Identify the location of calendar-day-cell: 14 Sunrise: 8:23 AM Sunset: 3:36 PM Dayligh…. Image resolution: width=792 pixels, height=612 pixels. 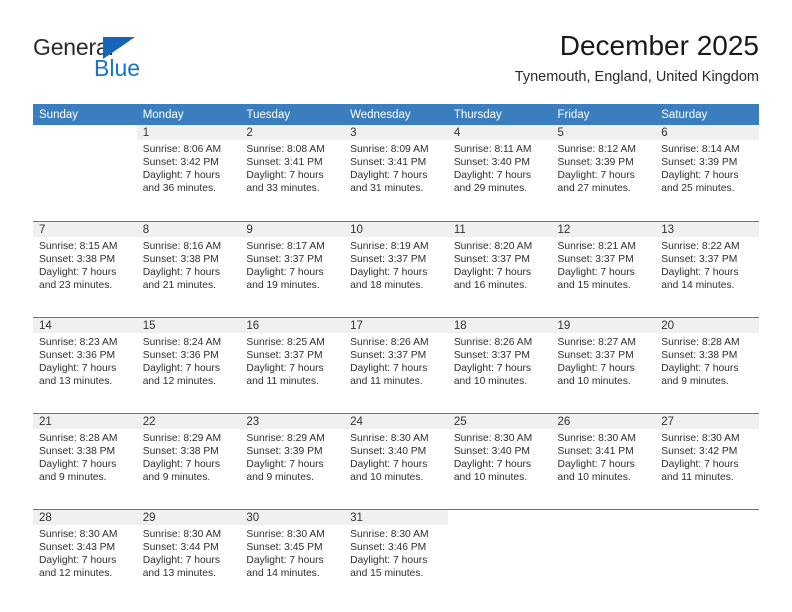
(85, 361).